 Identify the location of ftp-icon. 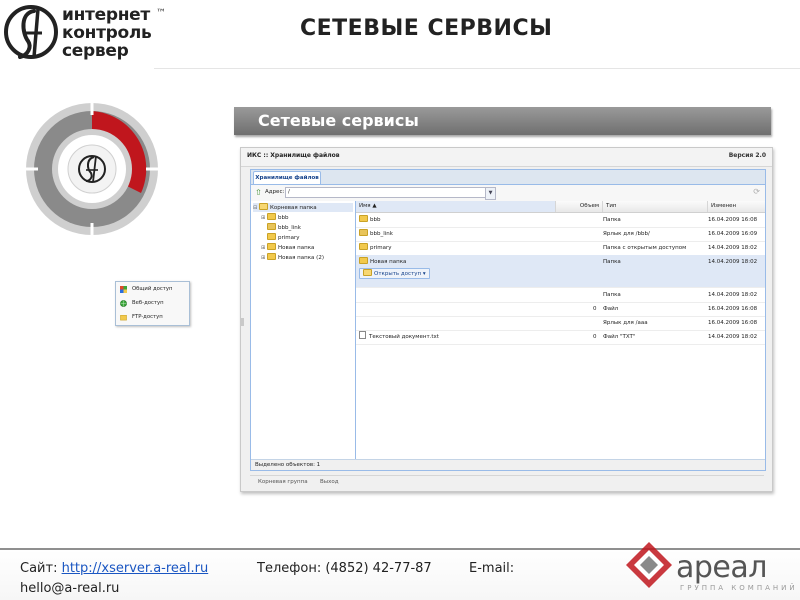
(123, 318).